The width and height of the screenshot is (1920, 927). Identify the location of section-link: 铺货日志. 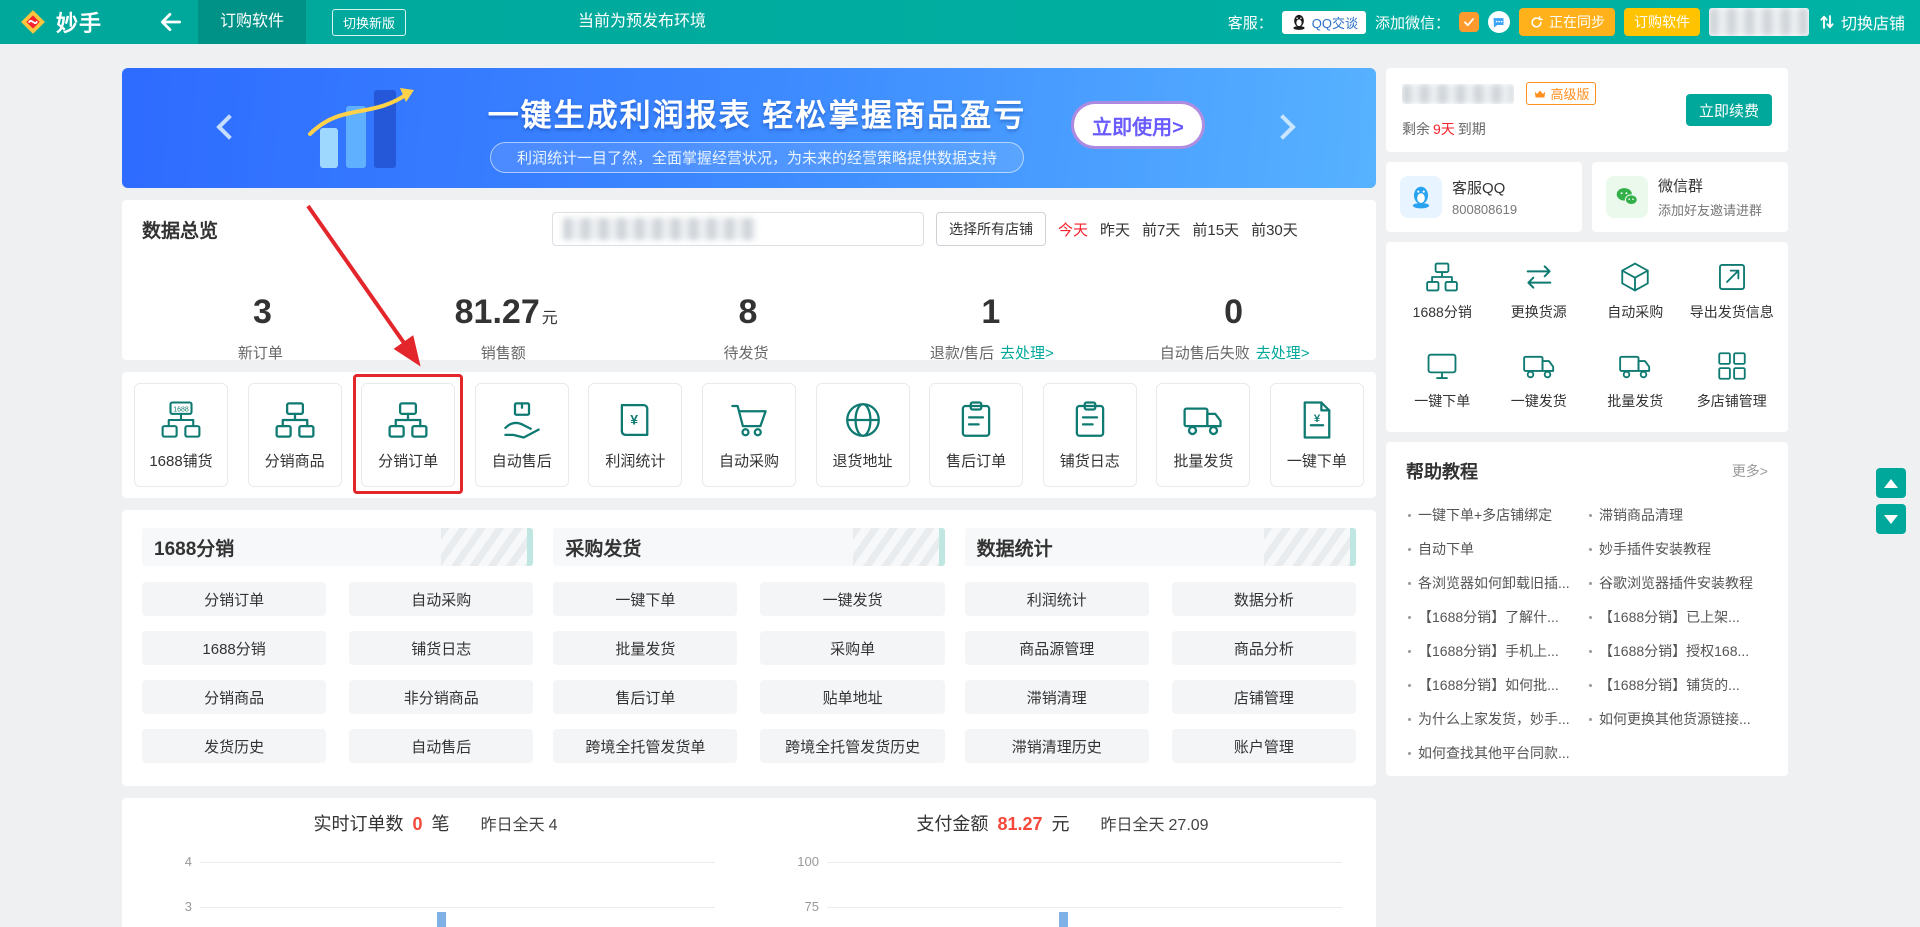
(441, 648).